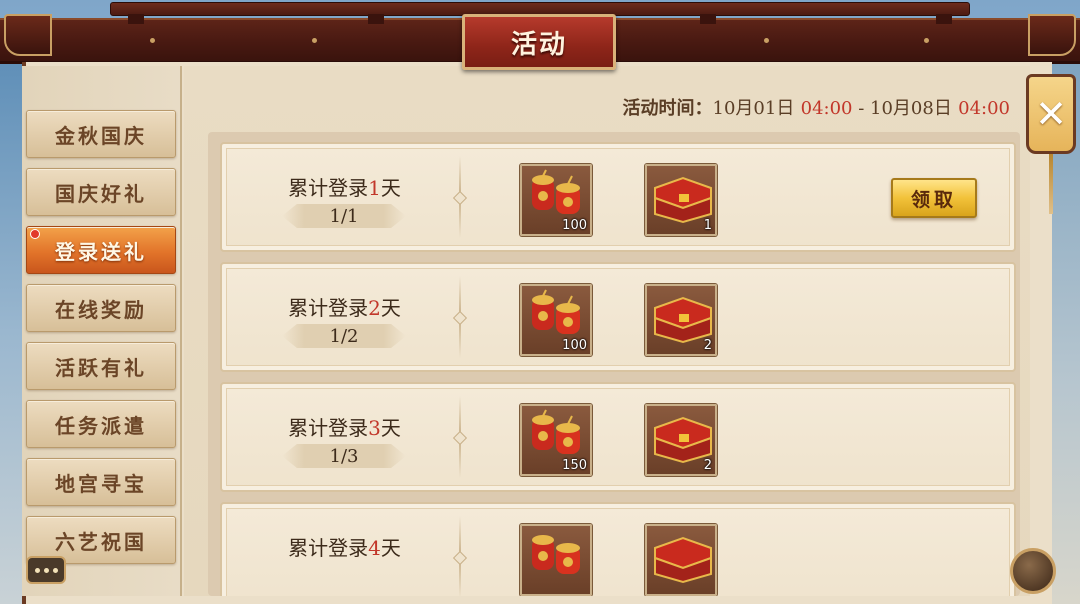 The image size is (1080, 604). I want to click on sidebar-item-online-reward: 在线奖励, so click(101, 308).